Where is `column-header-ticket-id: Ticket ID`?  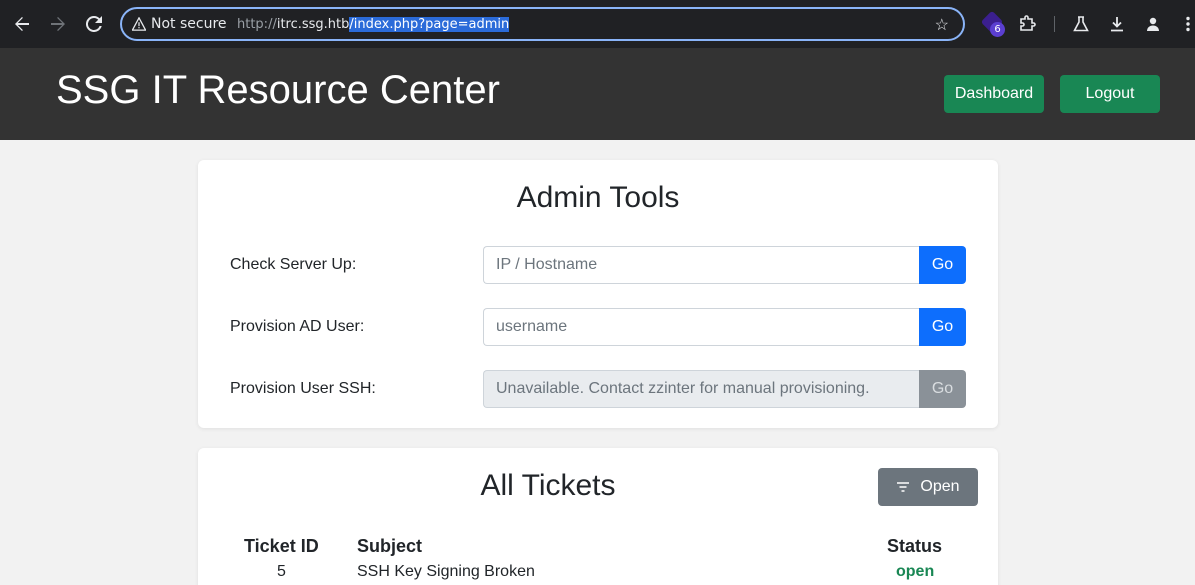 column-header-ticket-id: Ticket ID is located at coordinates (281, 546).